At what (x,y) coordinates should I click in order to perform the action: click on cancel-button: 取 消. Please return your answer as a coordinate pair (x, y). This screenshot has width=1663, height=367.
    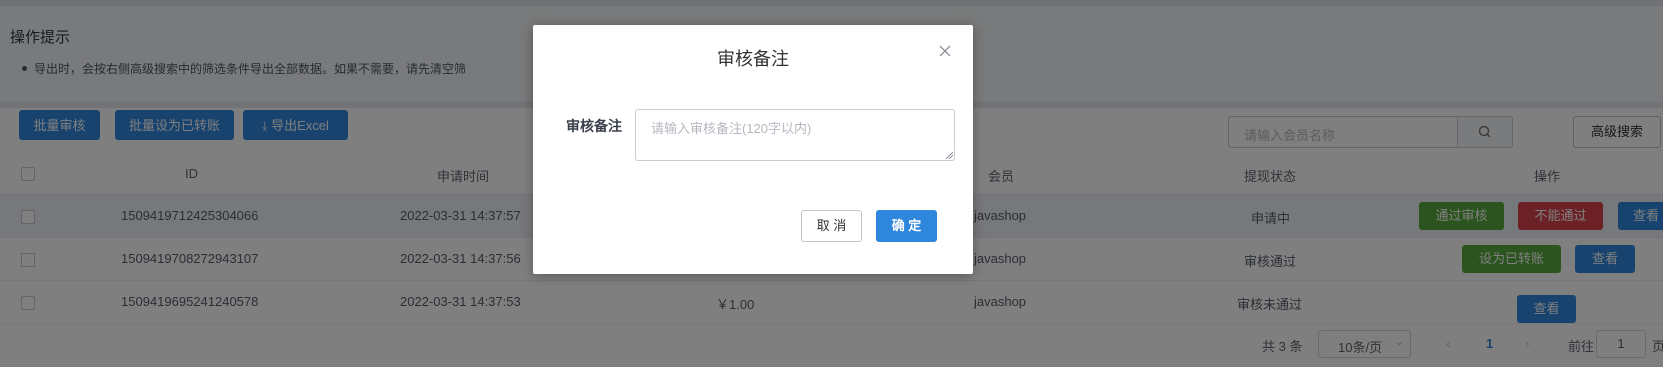
    Looking at the image, I should click on (831, 226).